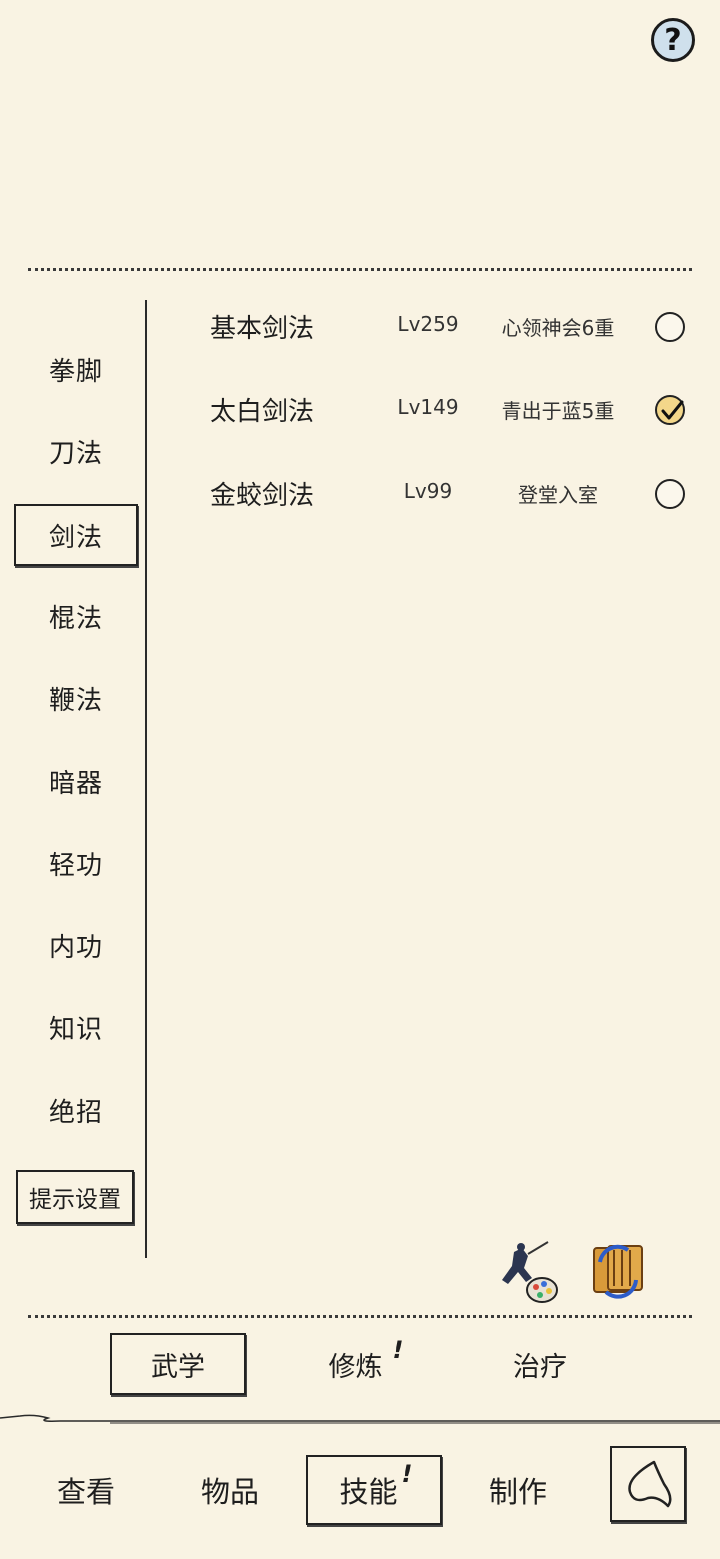  I want to click on swordsman-palette-icon, so click(528, 1272).